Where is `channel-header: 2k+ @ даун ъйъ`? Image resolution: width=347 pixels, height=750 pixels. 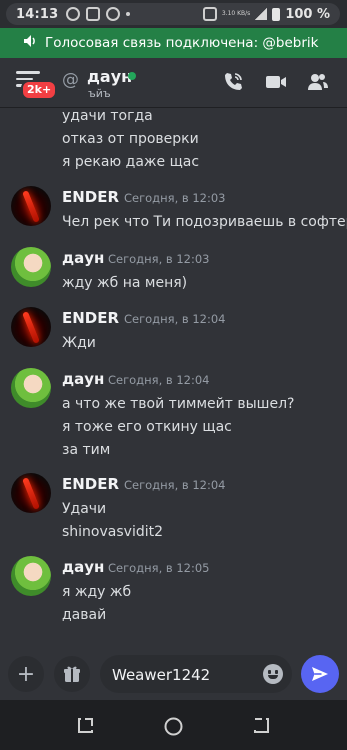
channel-header: 2k+ @ даун ъйъ is located at coordinates (173, 83).